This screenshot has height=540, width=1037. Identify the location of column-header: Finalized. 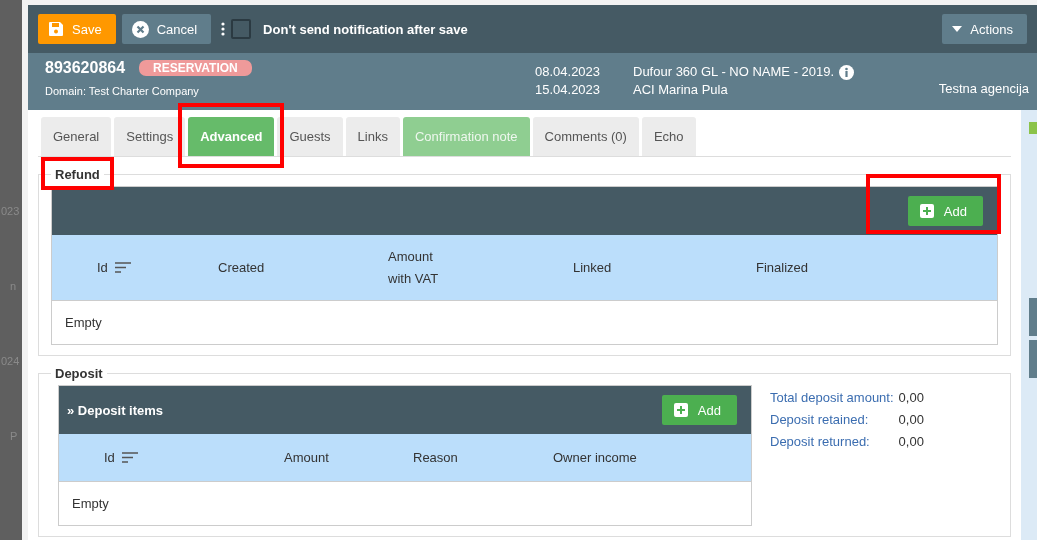
(783, 267).